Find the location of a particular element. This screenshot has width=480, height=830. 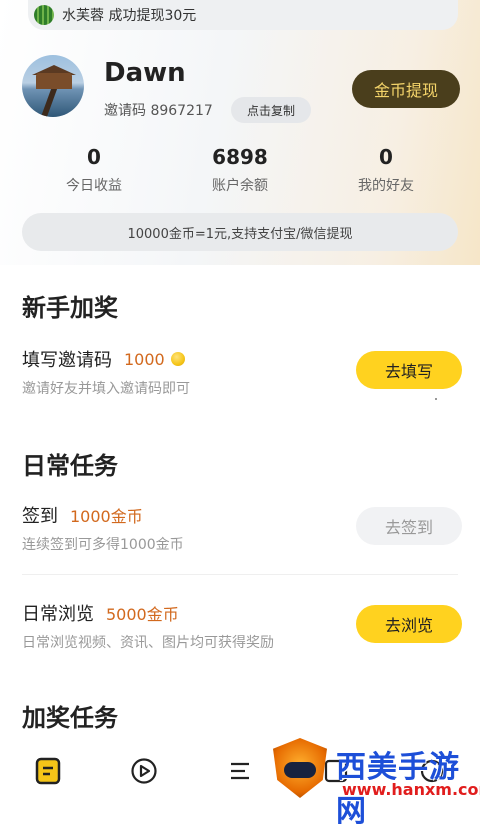

exchange-rate-banner: 10000金币=1元,支持支付宝/微信提现 is located at coordinates (240, 232).